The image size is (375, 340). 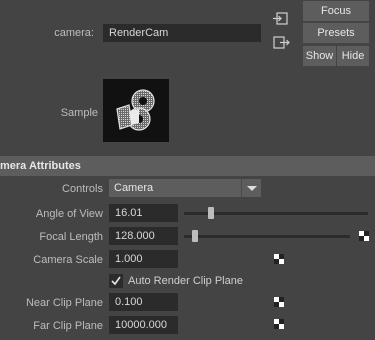 I want to click on auto-render-clip-label: Auto Render Clip Plane, so click(x=185, y=281).